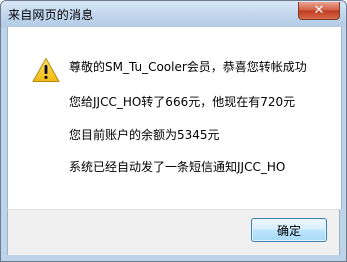 Image resolution: width=347 pixels, height=262 pixels. Describe the element at coordinates (46, 70) in the screenshot. I see `warning-icon` at that location.